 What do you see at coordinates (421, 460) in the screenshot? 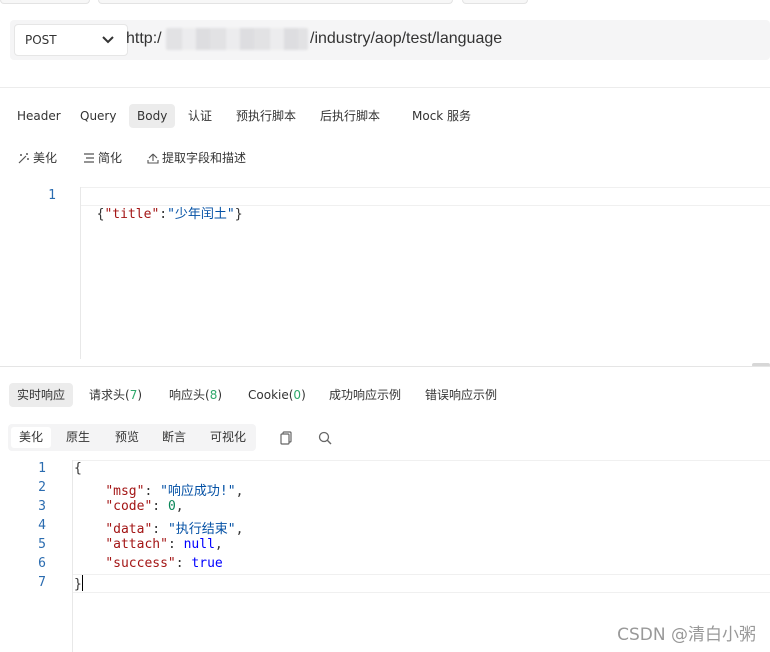
I see `response-editor-top` at bounding box center [421, 460].